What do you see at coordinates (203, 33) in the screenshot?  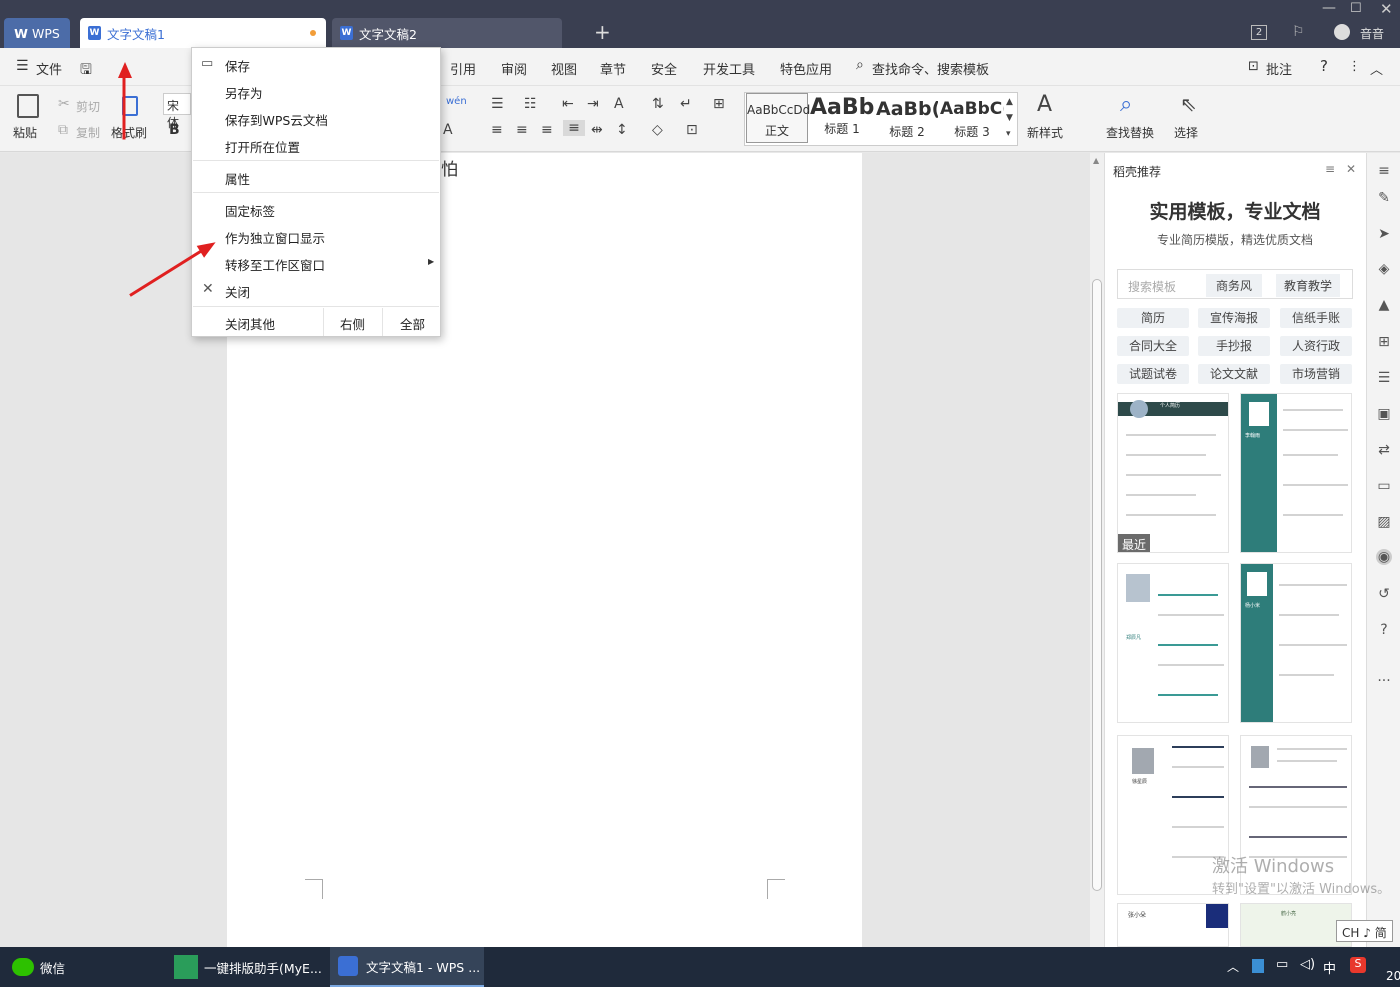 I see `tab-document-1: W 文字文稿1` at bounding box center [203, 33].